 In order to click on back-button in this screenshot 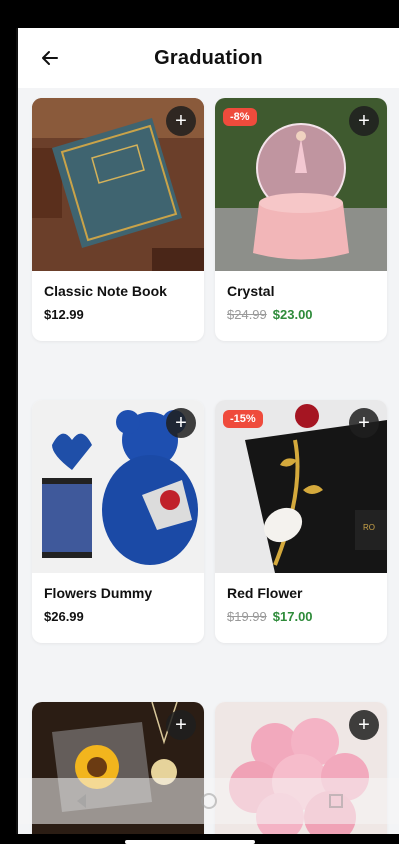, I will do `click(50, 58)`.